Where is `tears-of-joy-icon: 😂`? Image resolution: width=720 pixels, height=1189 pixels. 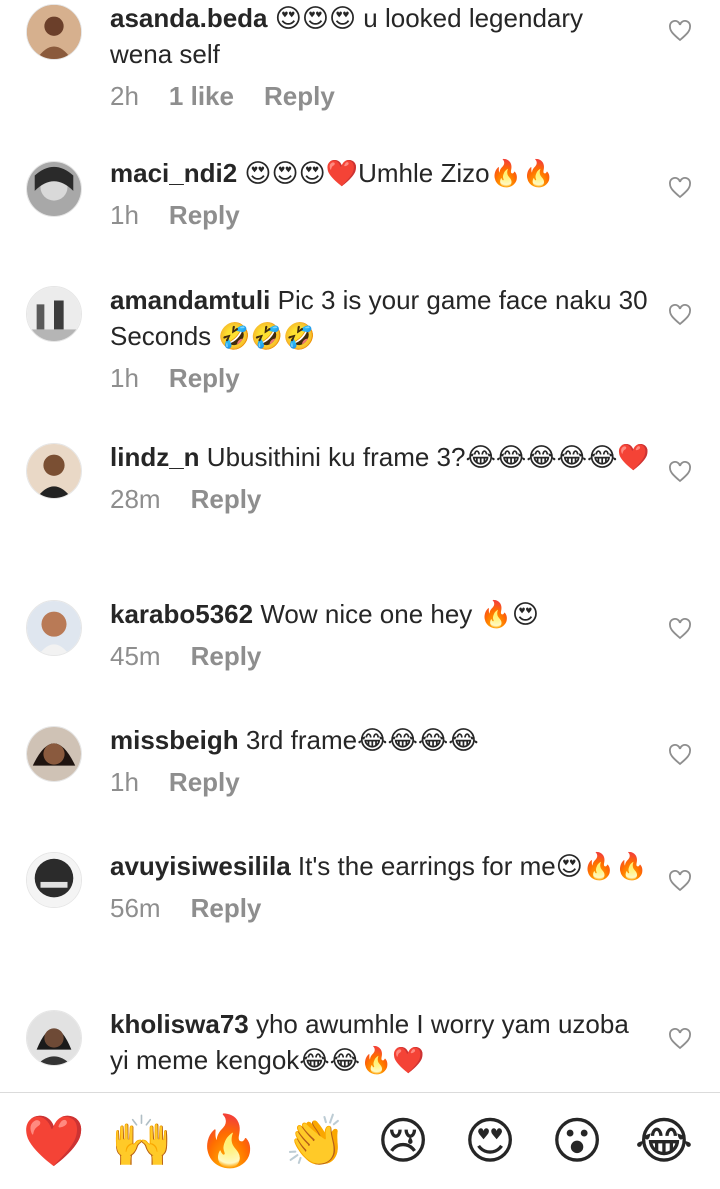
tears-of-joy-icon: 😂 is located at coordinates (664, 1141).